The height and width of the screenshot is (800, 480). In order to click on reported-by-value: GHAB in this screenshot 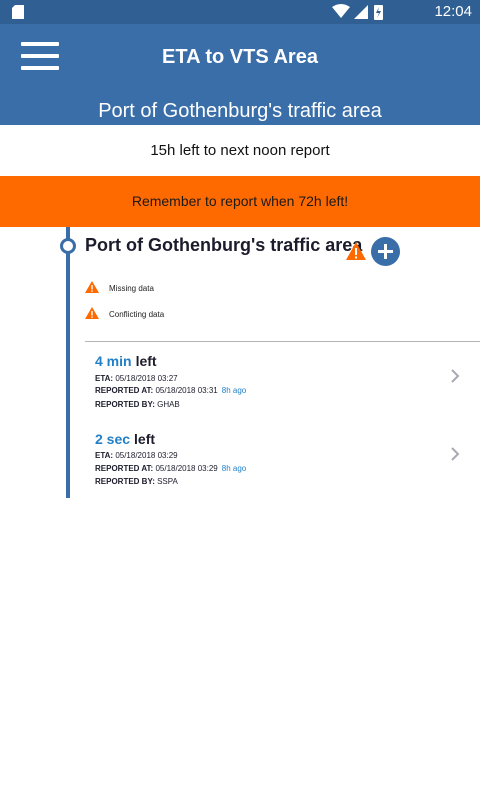, I will do `click(168, 404)`.